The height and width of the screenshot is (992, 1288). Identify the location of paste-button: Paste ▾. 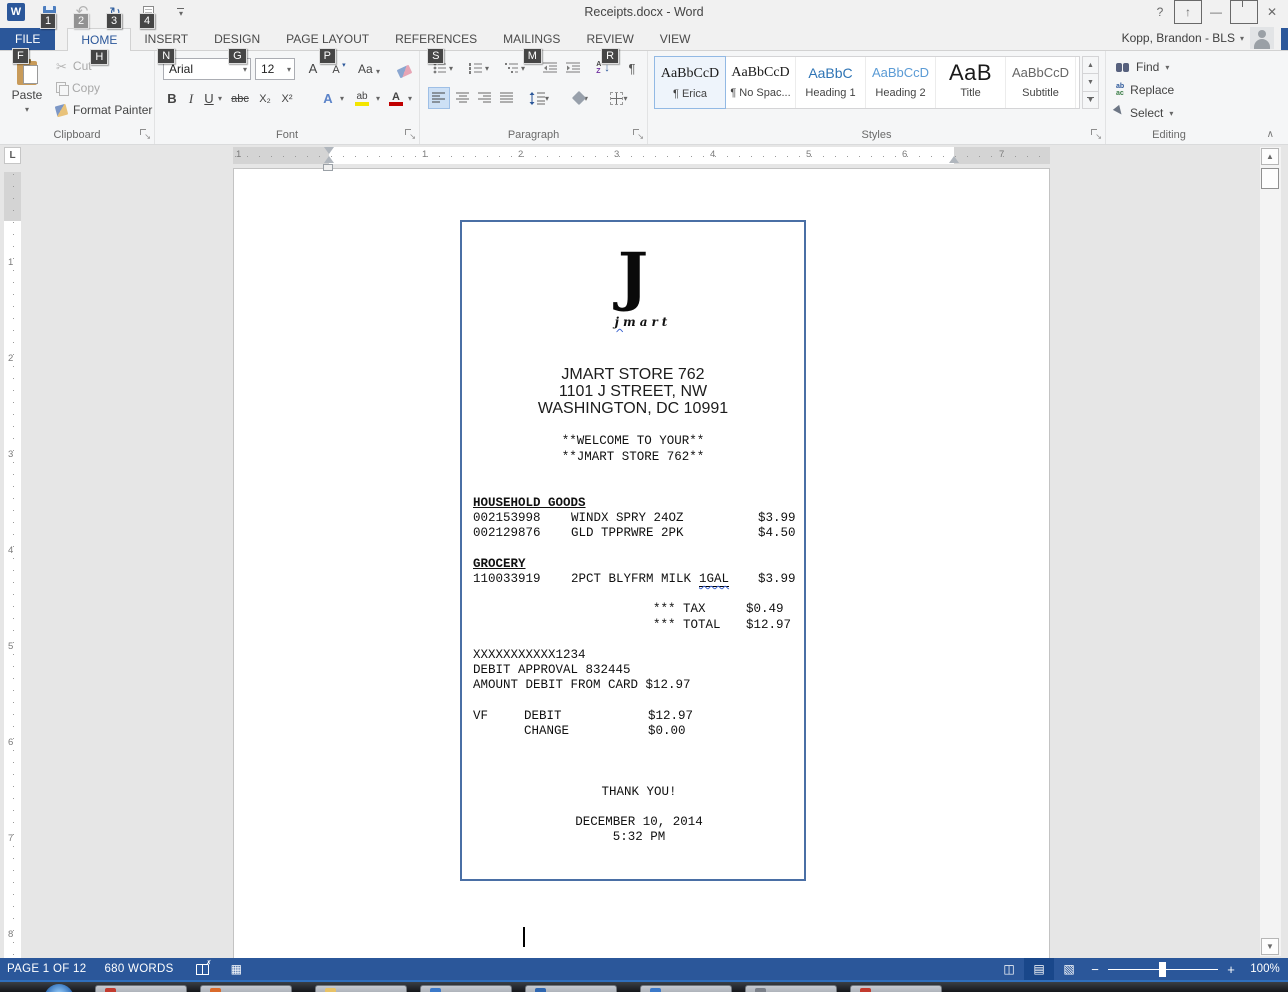
(27, 96).